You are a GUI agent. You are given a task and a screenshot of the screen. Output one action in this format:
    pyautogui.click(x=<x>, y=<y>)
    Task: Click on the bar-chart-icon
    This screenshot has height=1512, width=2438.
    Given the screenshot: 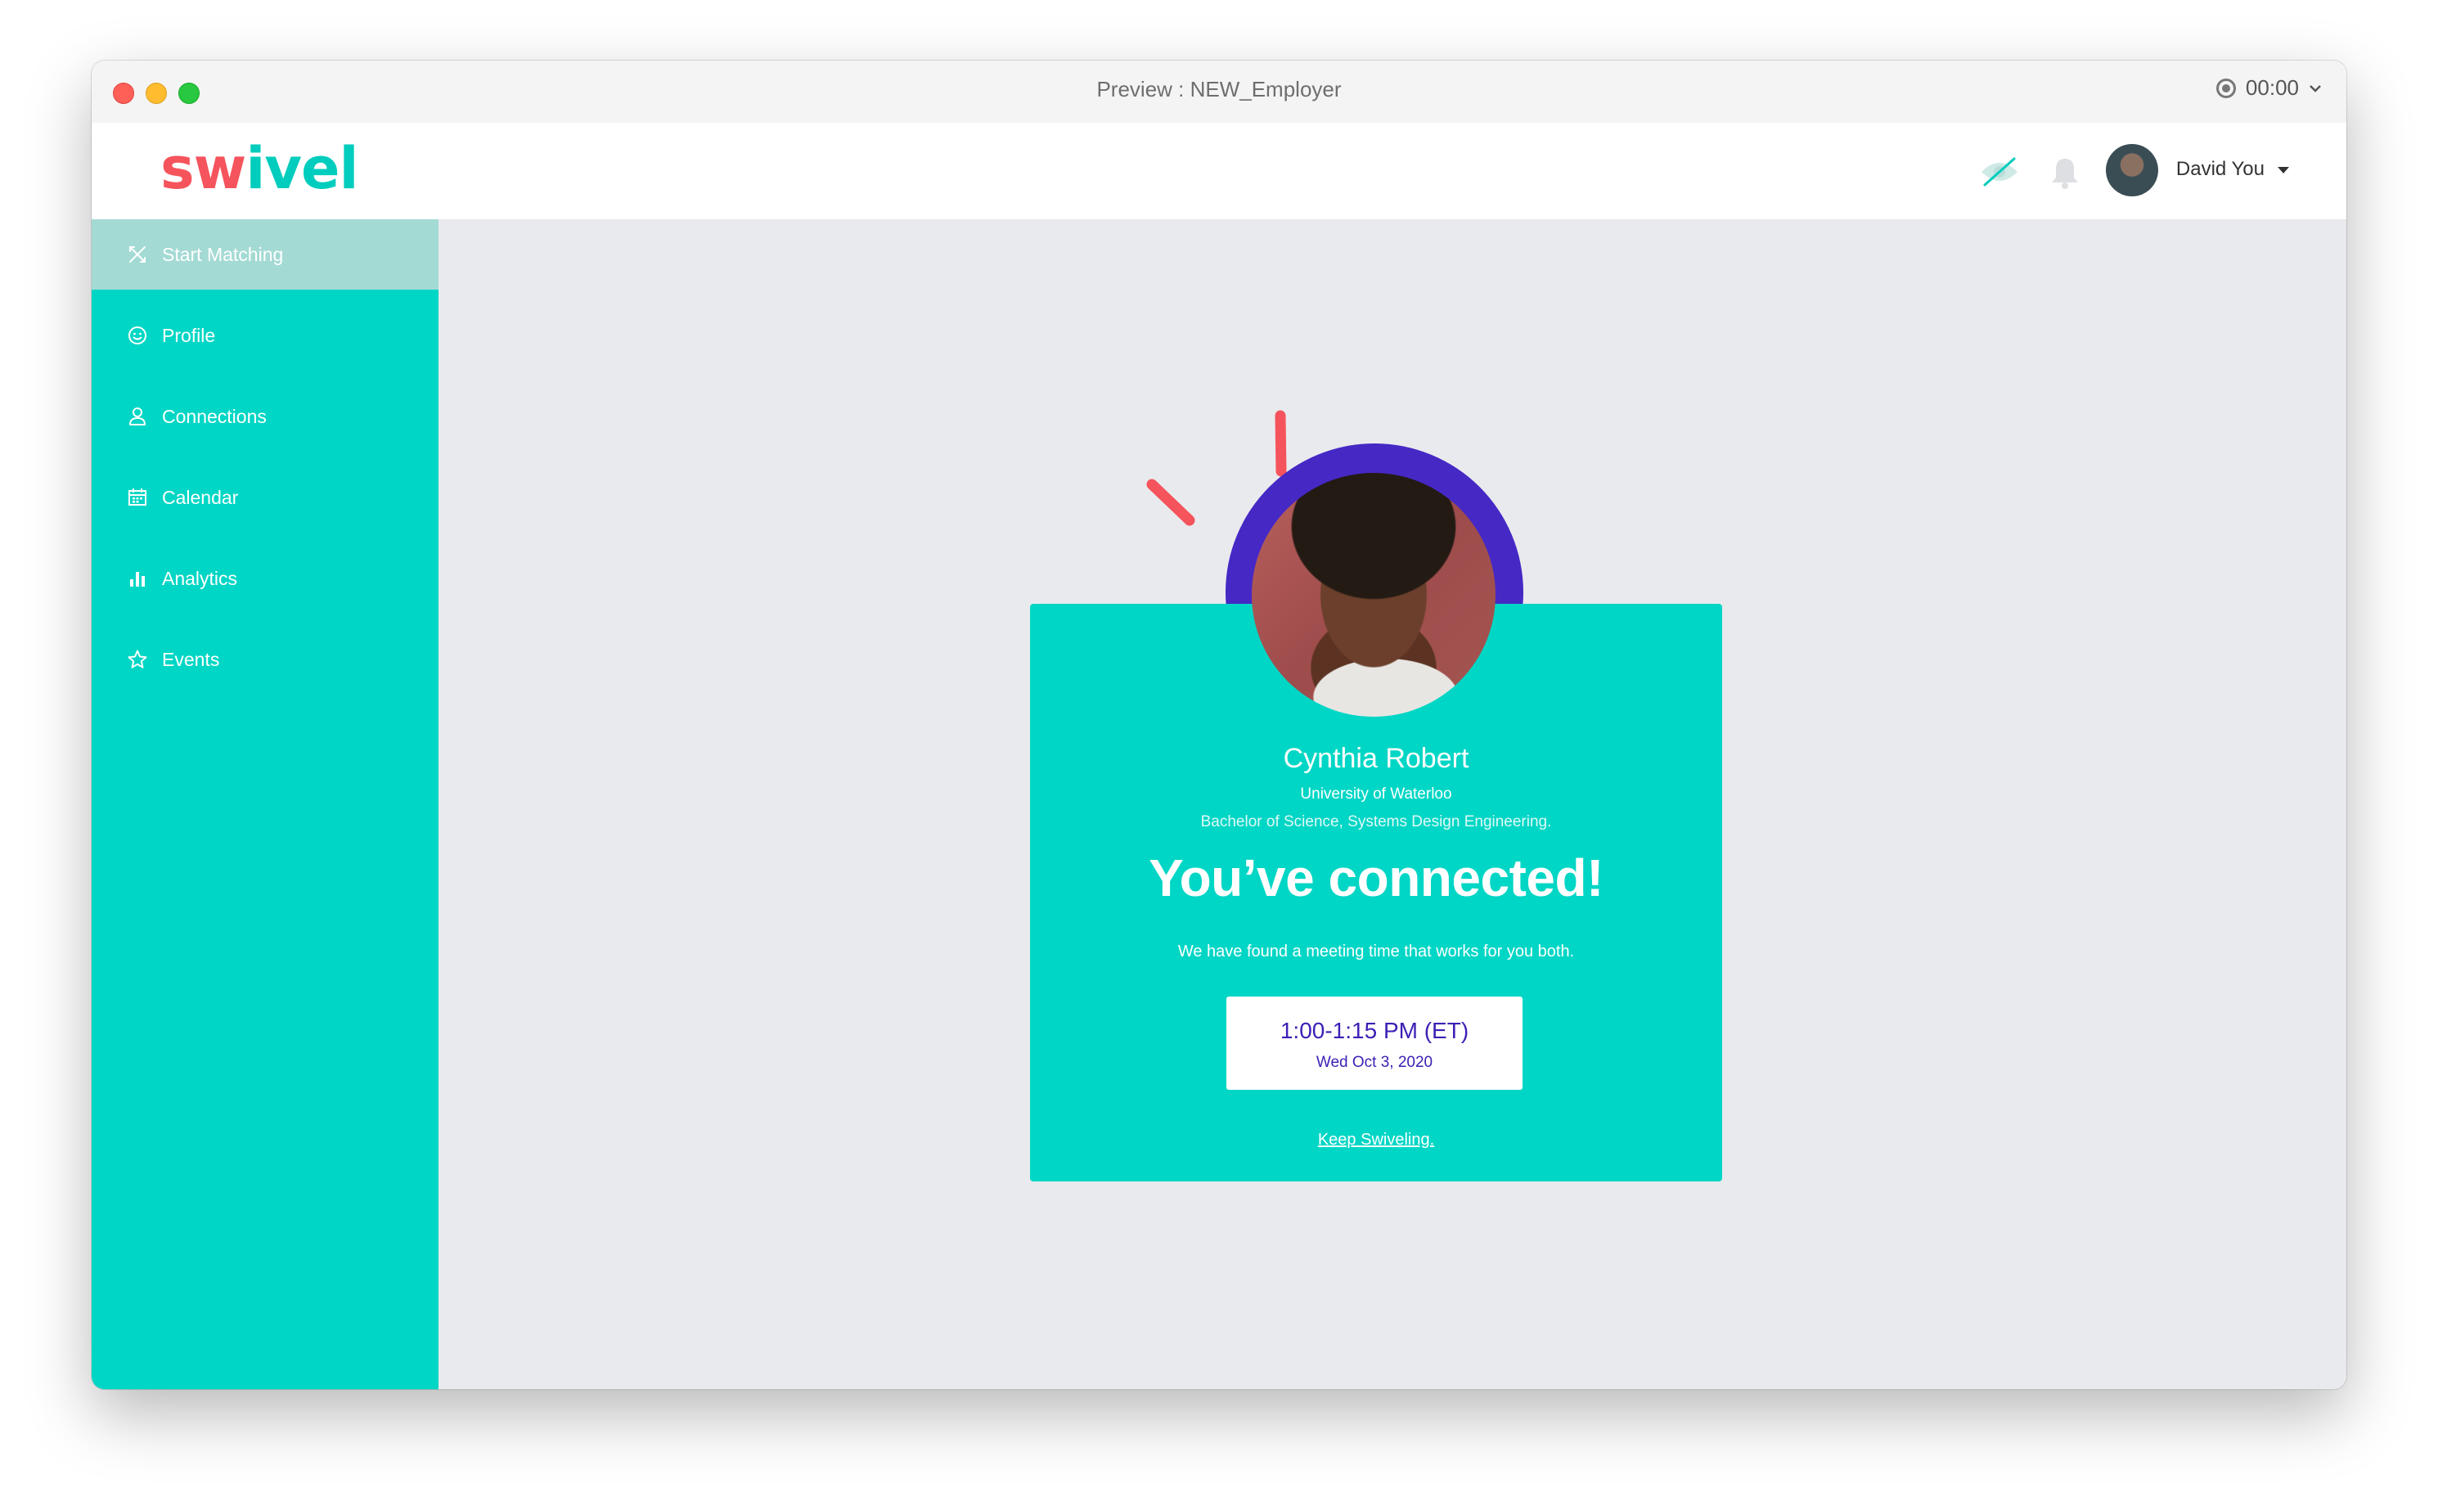 What is the action you would take?
    pyautogui.click(x=138, y=579)
    